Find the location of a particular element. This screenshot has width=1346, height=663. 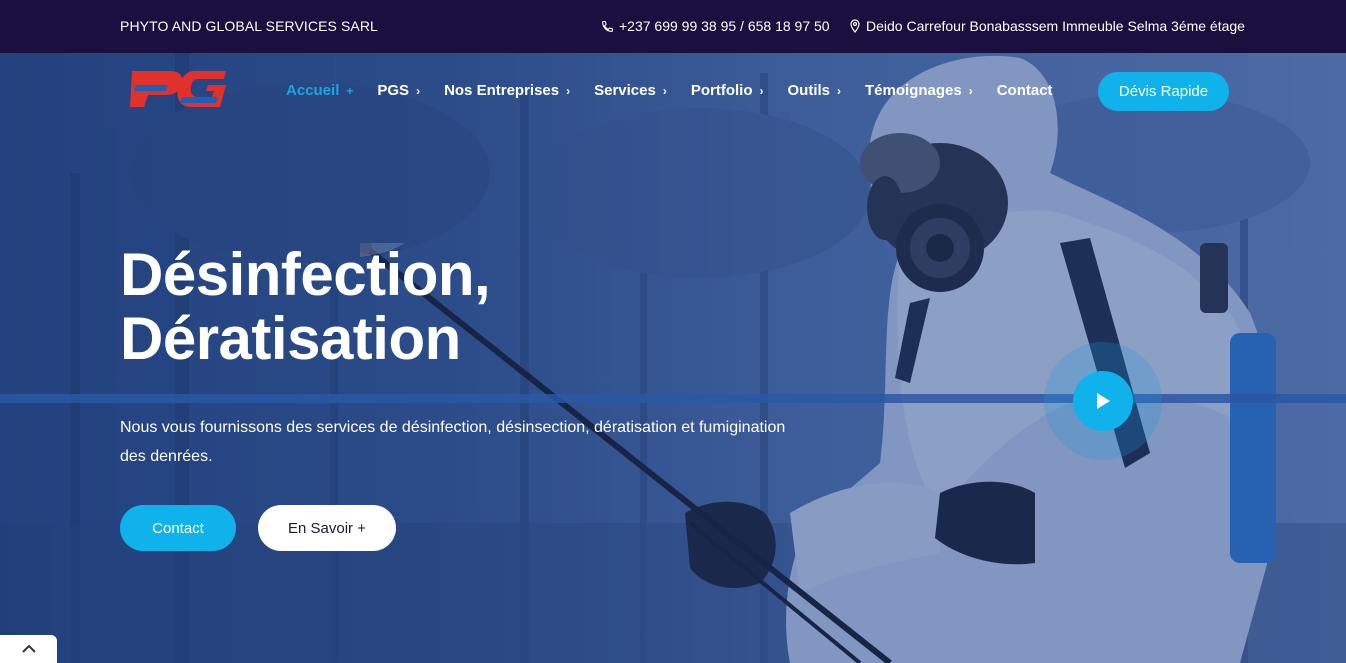

nav-item-accueil: Accueil + is located at coordinates (319, 90).